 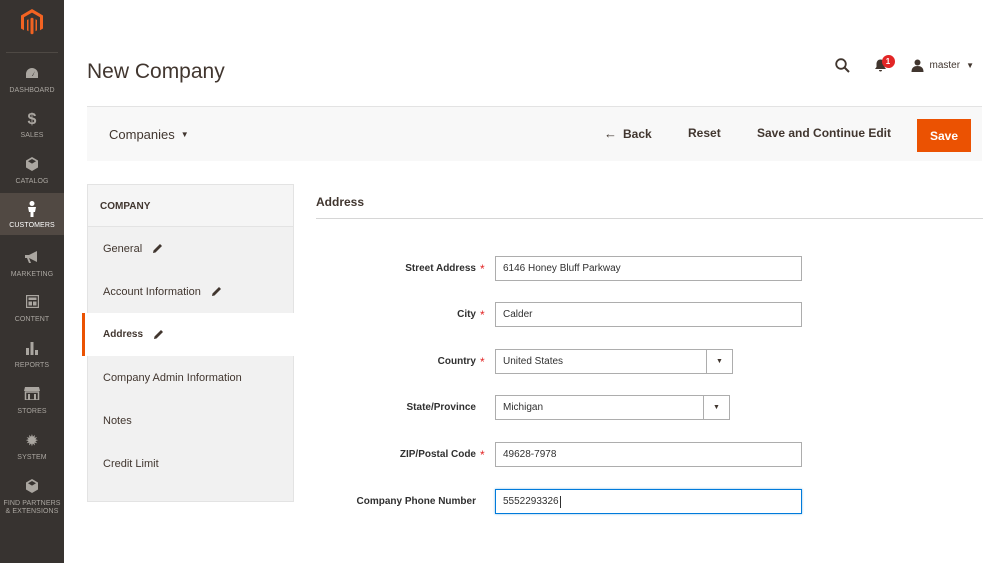 What do you see at coordinates (945, 65) in the screenshot?
I see `user-name: master` at bounding box center [945, 65].